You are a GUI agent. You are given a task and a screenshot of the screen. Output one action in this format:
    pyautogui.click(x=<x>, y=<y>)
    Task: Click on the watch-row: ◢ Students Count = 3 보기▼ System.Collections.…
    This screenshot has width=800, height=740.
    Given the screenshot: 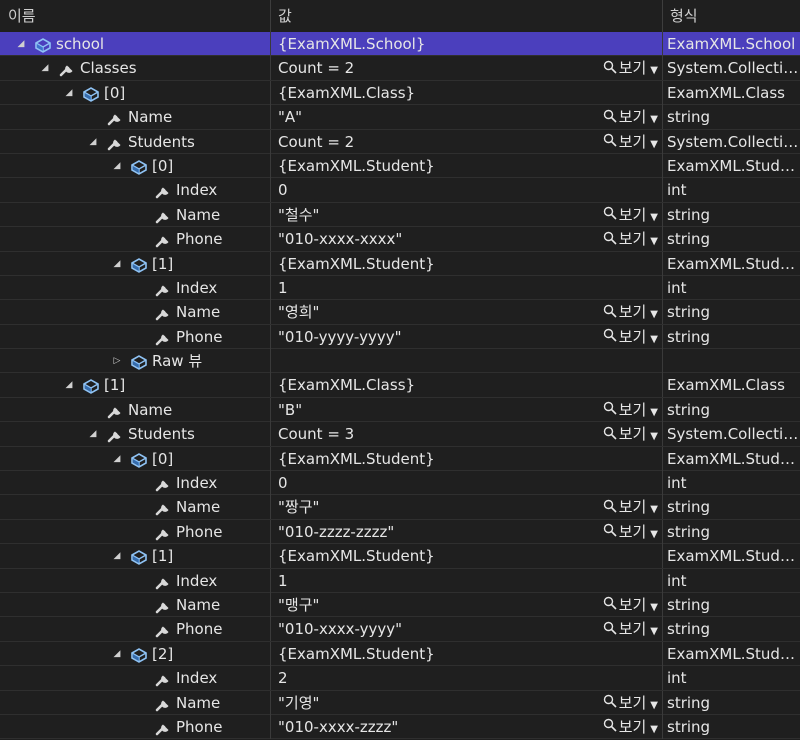 What is the action you would take?
    pyautogui.click(x=400, y=434)
    